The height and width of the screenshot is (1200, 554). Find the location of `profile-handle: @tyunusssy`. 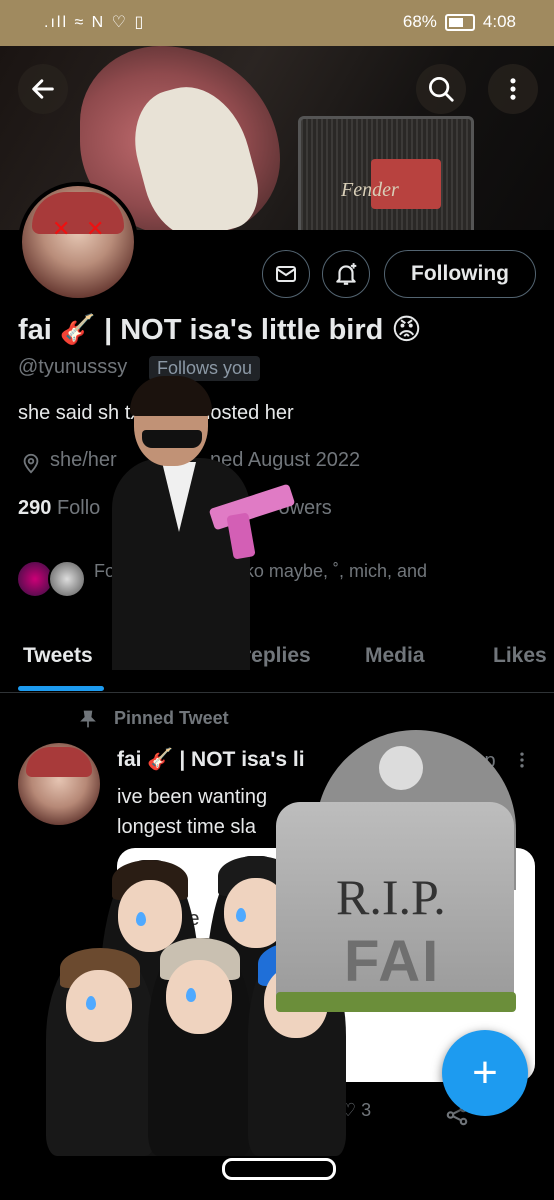

profile-handle: @tyunusssy is located at coordinates (73, 367).